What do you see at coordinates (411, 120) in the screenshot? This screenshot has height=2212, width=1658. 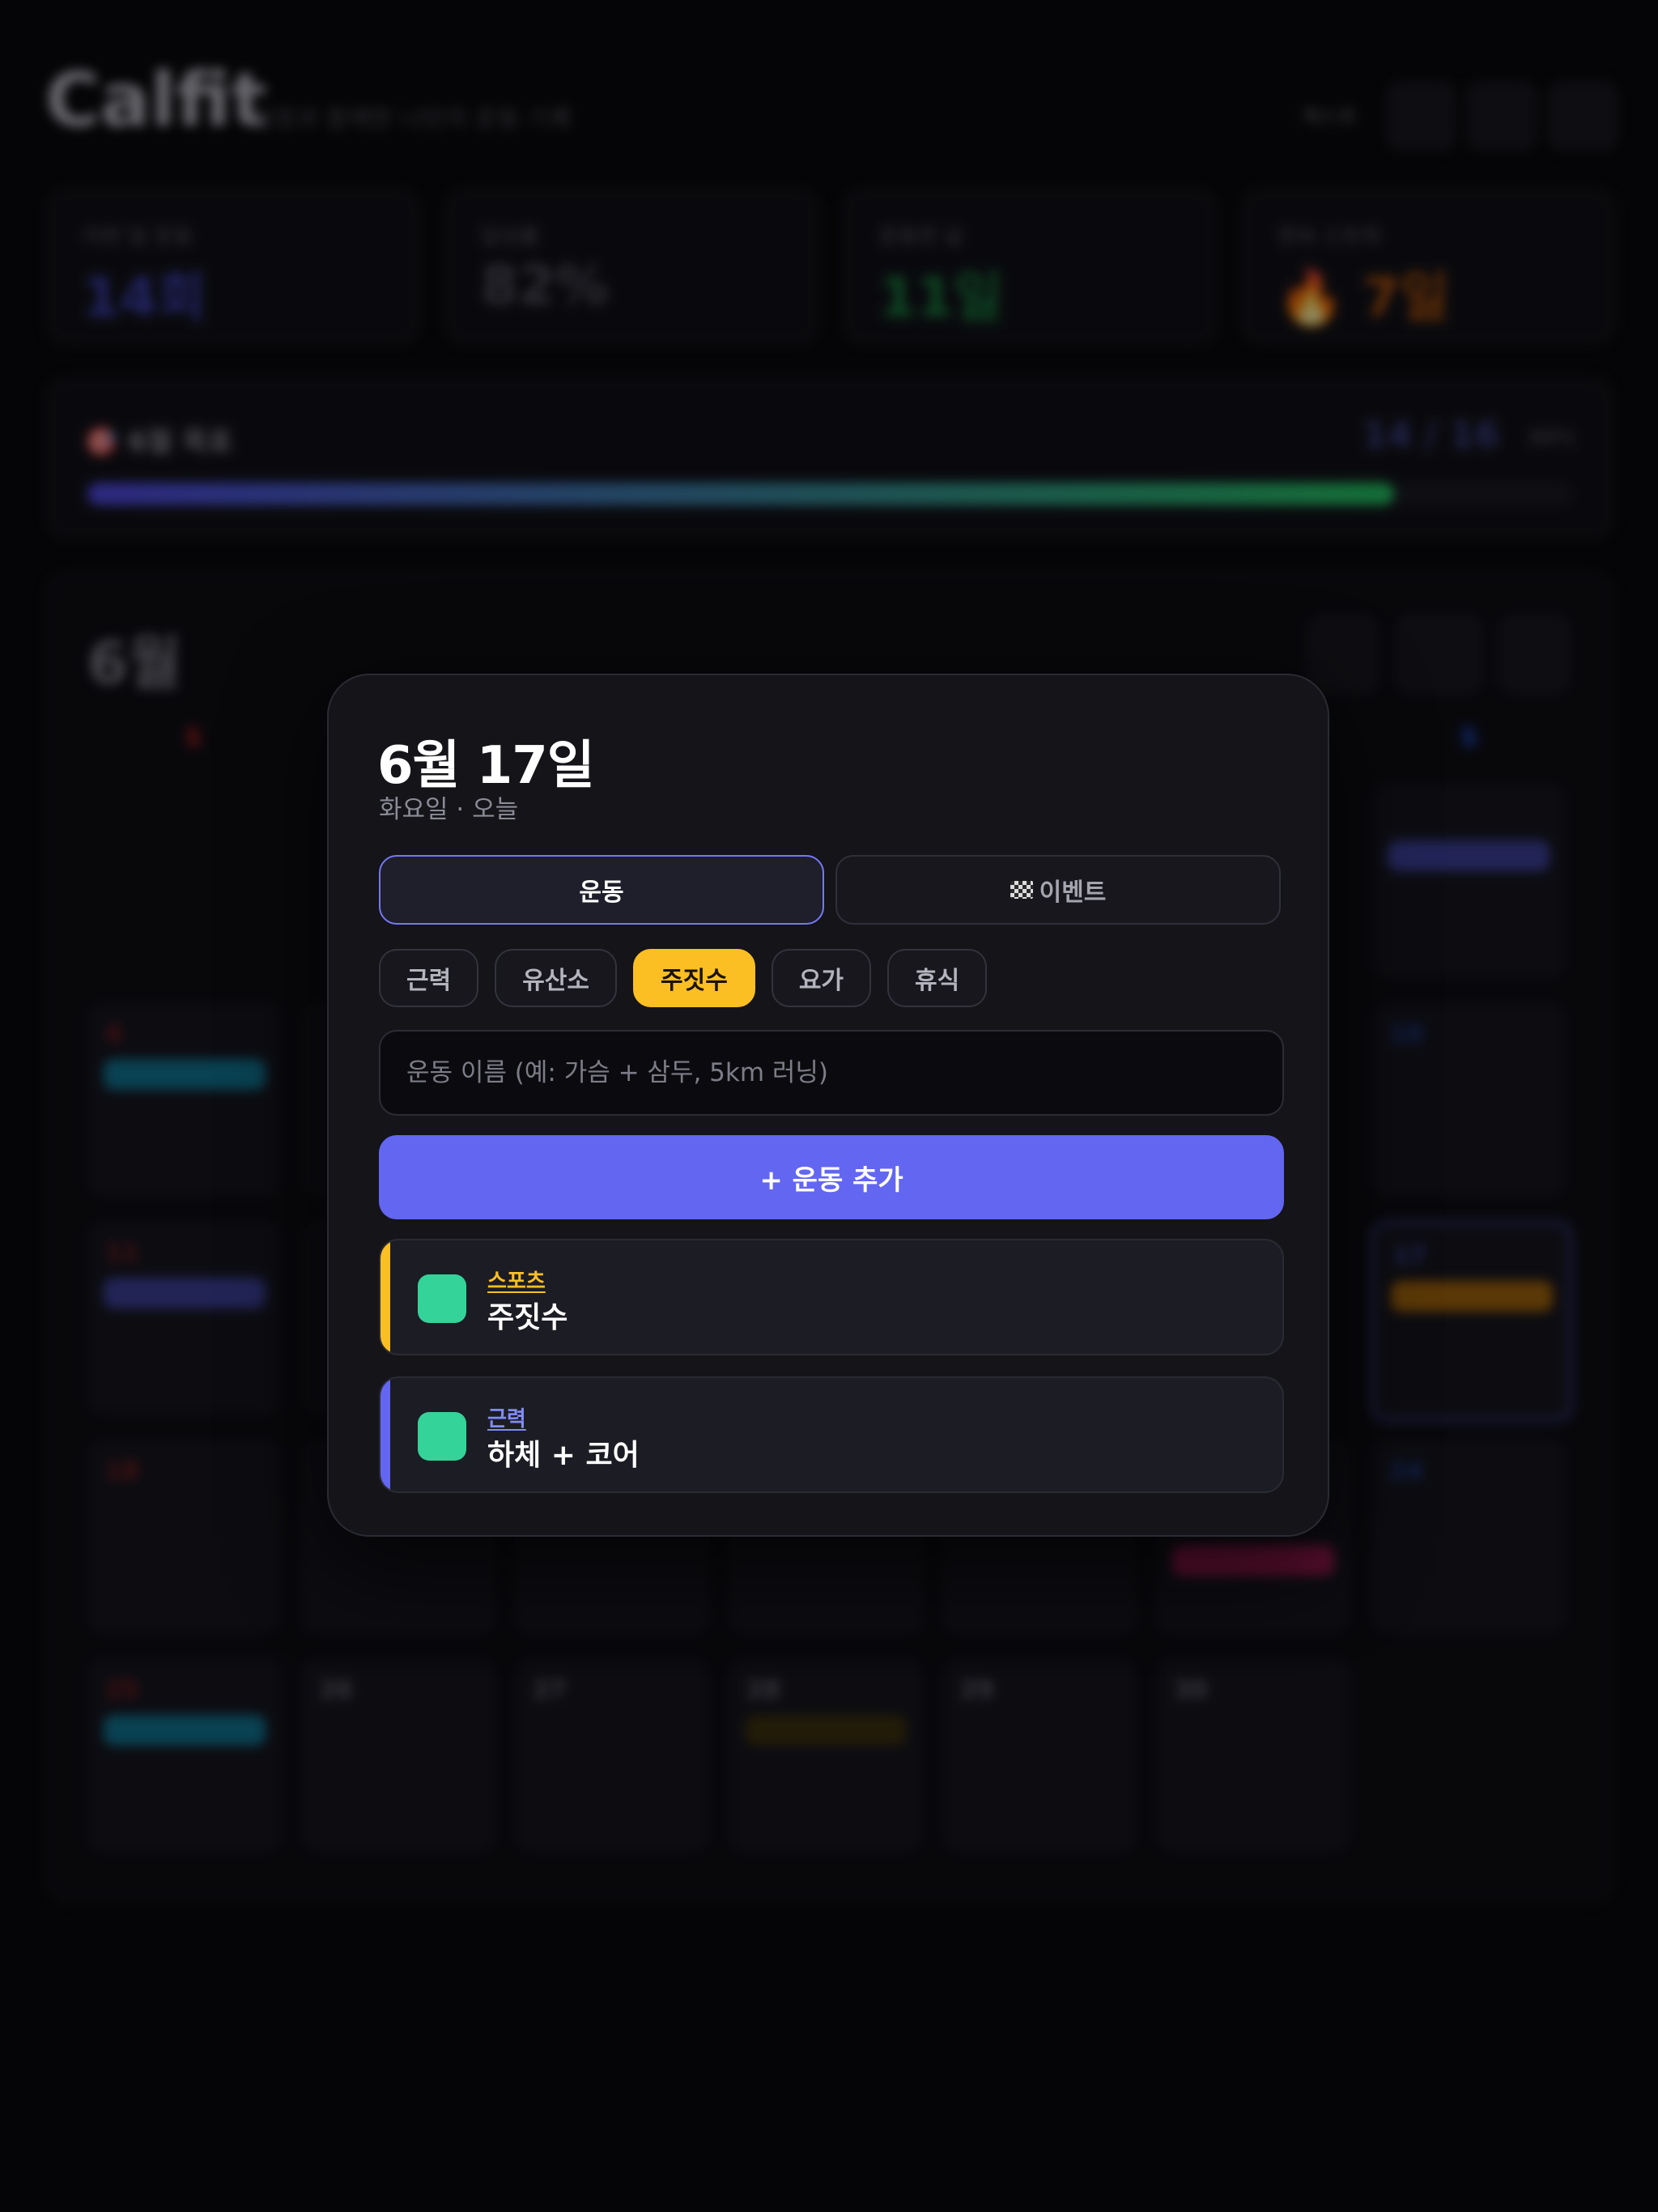 I see `app-tagline: 일정과 함께한 나만의 운동 기록` at bounding box center [411, 120].